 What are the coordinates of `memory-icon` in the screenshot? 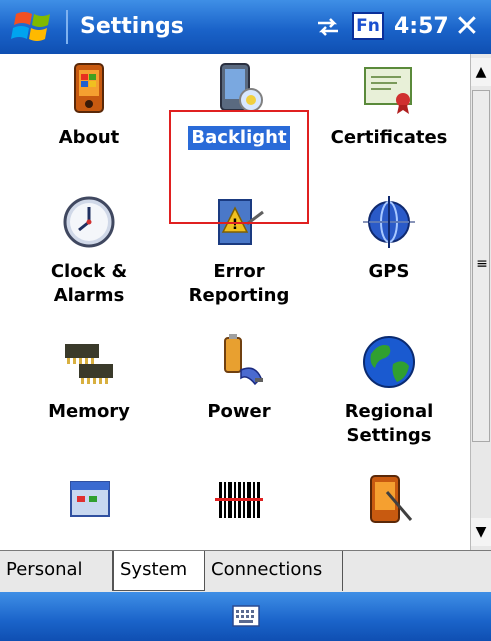 It's located at (89, 364).